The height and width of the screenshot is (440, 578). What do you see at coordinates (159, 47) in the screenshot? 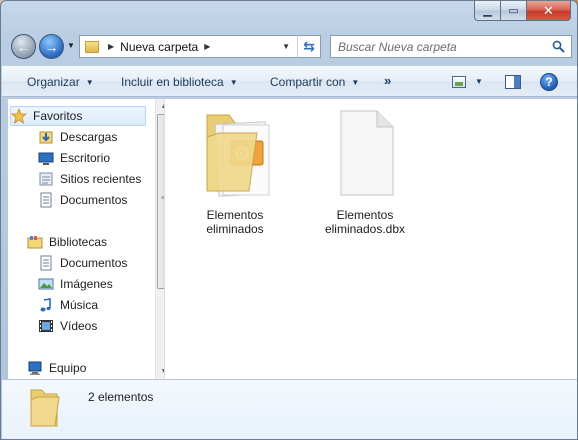
I see `breadcrumb-current: Nueva carpeta` at bounding box center [159, 47].